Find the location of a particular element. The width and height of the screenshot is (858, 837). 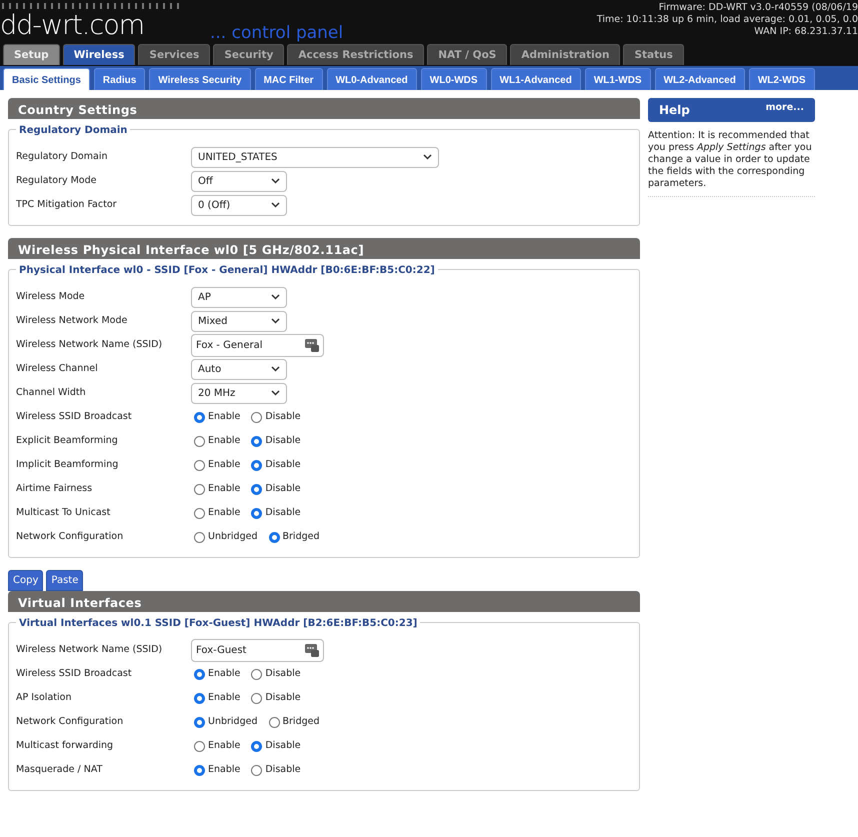

nav-tab: Security is located at coordinates (248, 54).